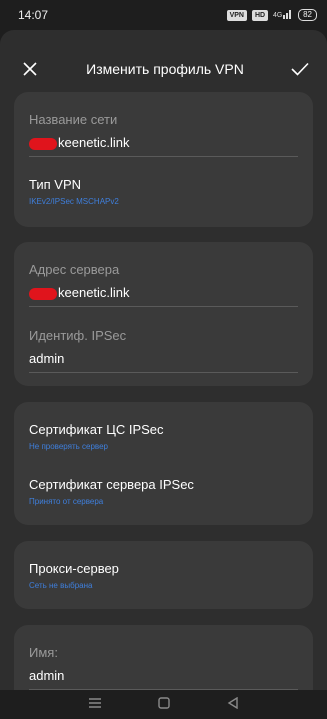 This screenshot has height=719, width=327. I want to click on credentials-card: Имя: admin, so click(163, 657).